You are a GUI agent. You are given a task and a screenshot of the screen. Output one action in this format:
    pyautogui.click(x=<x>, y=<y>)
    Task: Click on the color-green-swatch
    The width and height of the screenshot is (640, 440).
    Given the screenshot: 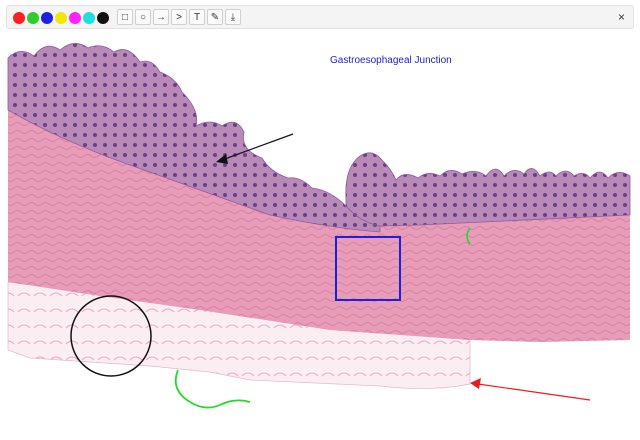 What is the action you would take?
    pyautogui.click(x=33, y=18)
    